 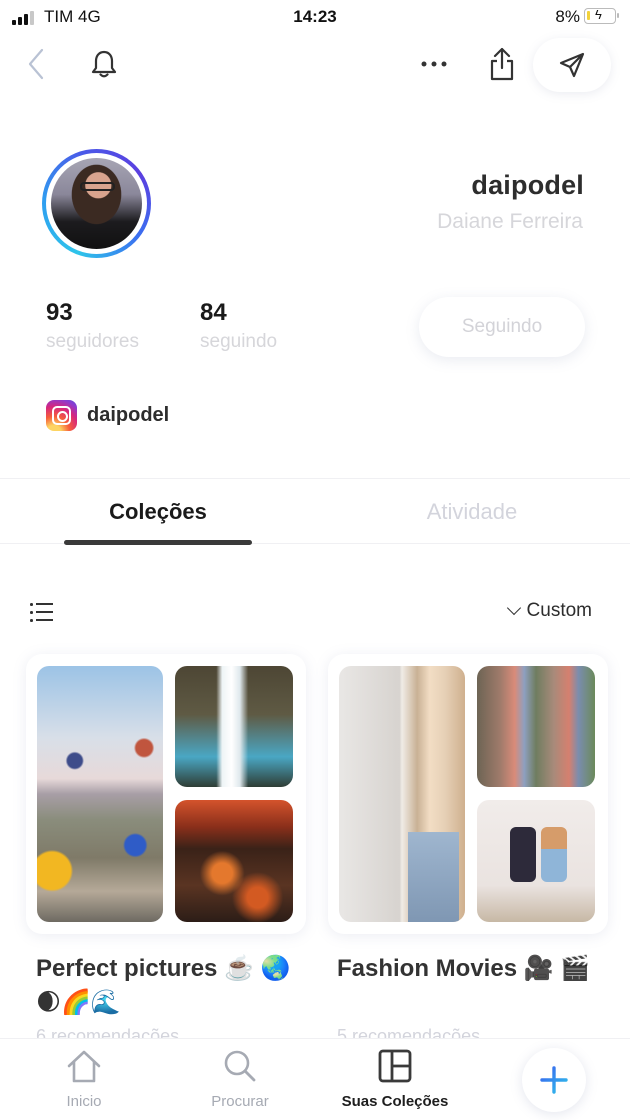 I want to click on woman-in-room-image, so click(x=402, y=794).